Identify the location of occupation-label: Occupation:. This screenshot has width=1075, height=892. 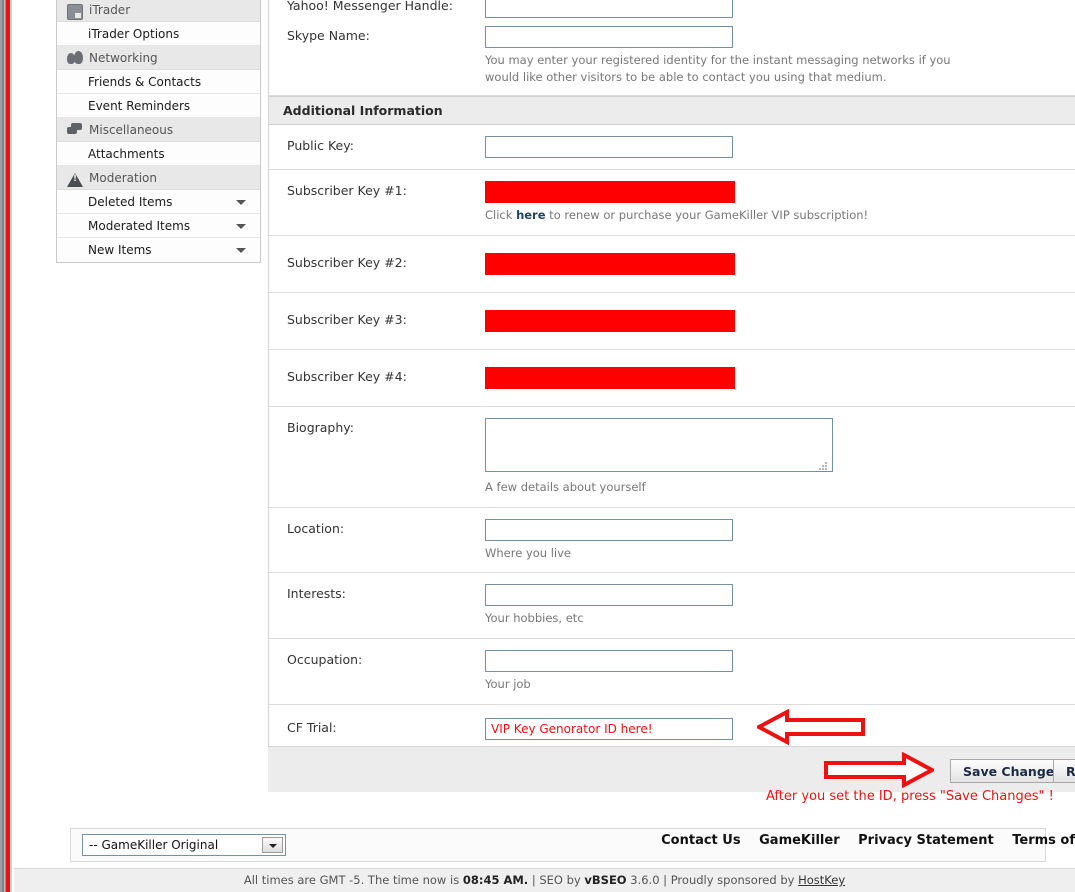
(325, 660).